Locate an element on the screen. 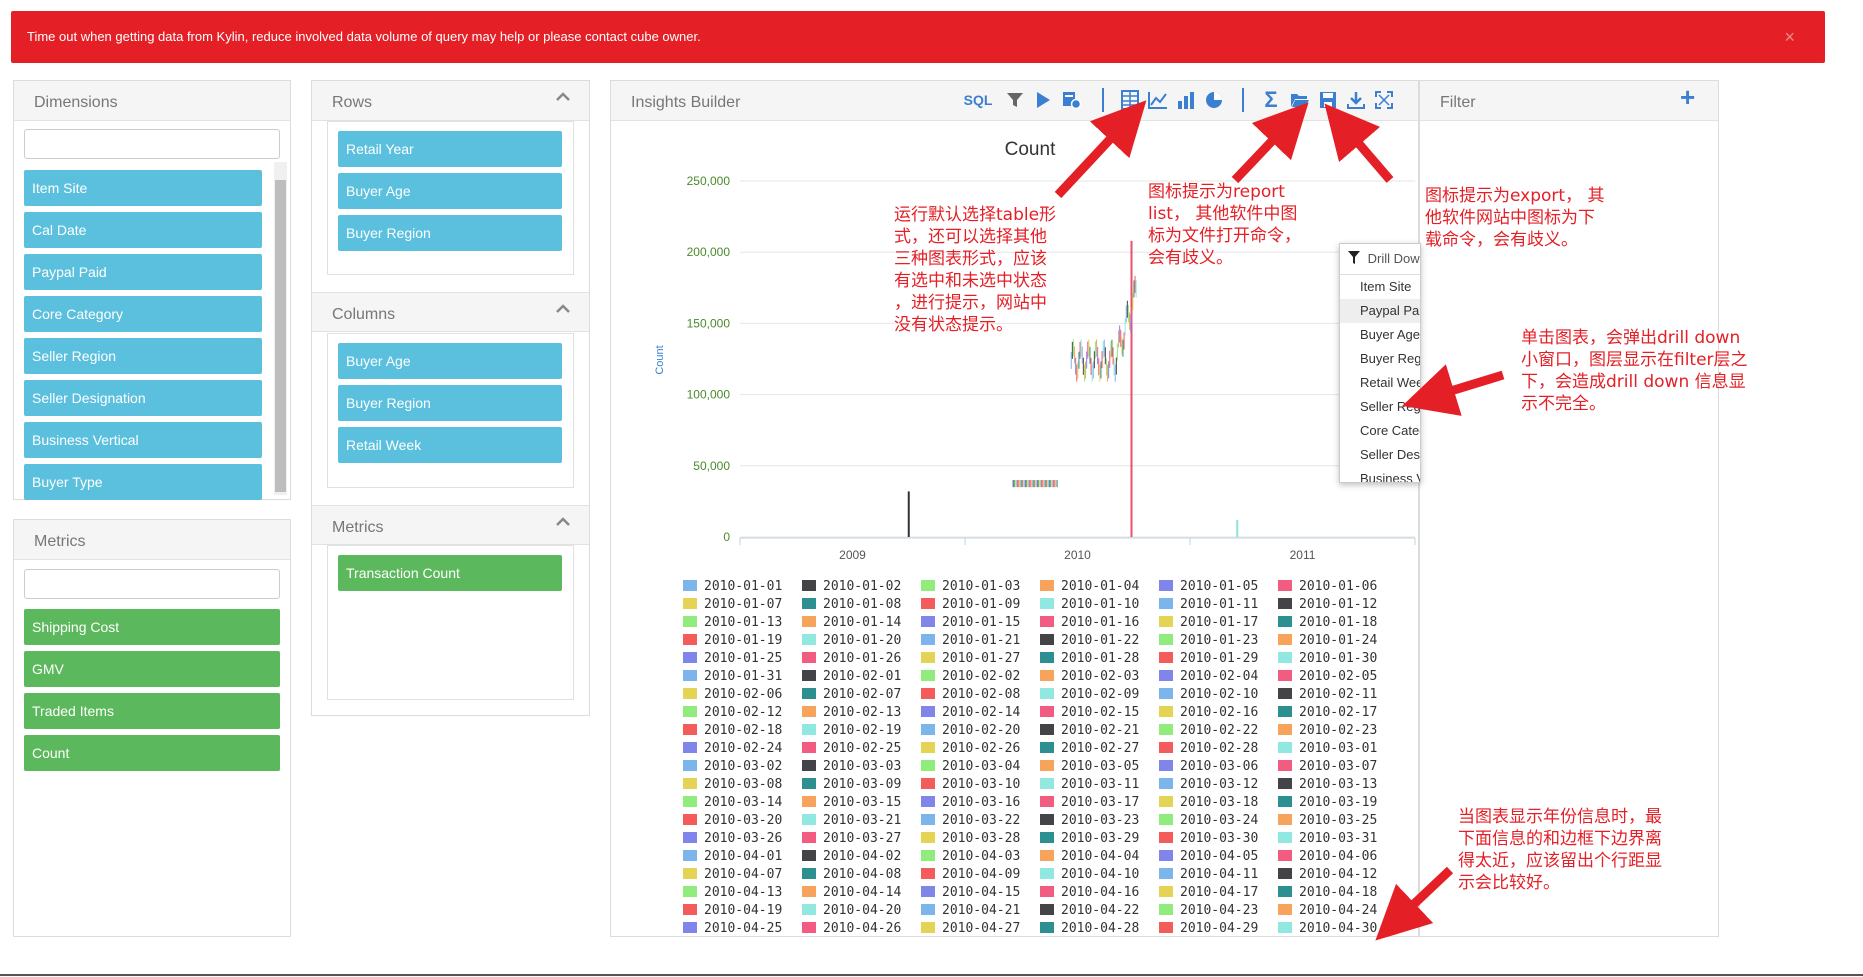  dimension-item-business-vertical: Business Vertical is located at coordinates (143, 440).